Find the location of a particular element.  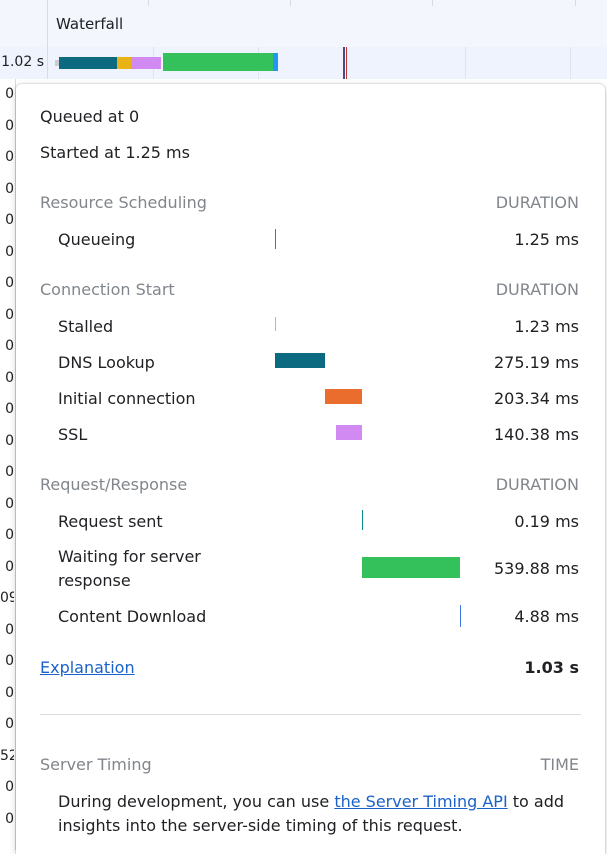

section-title-server-timing: Server Timing is located at coordinates (96, 764).